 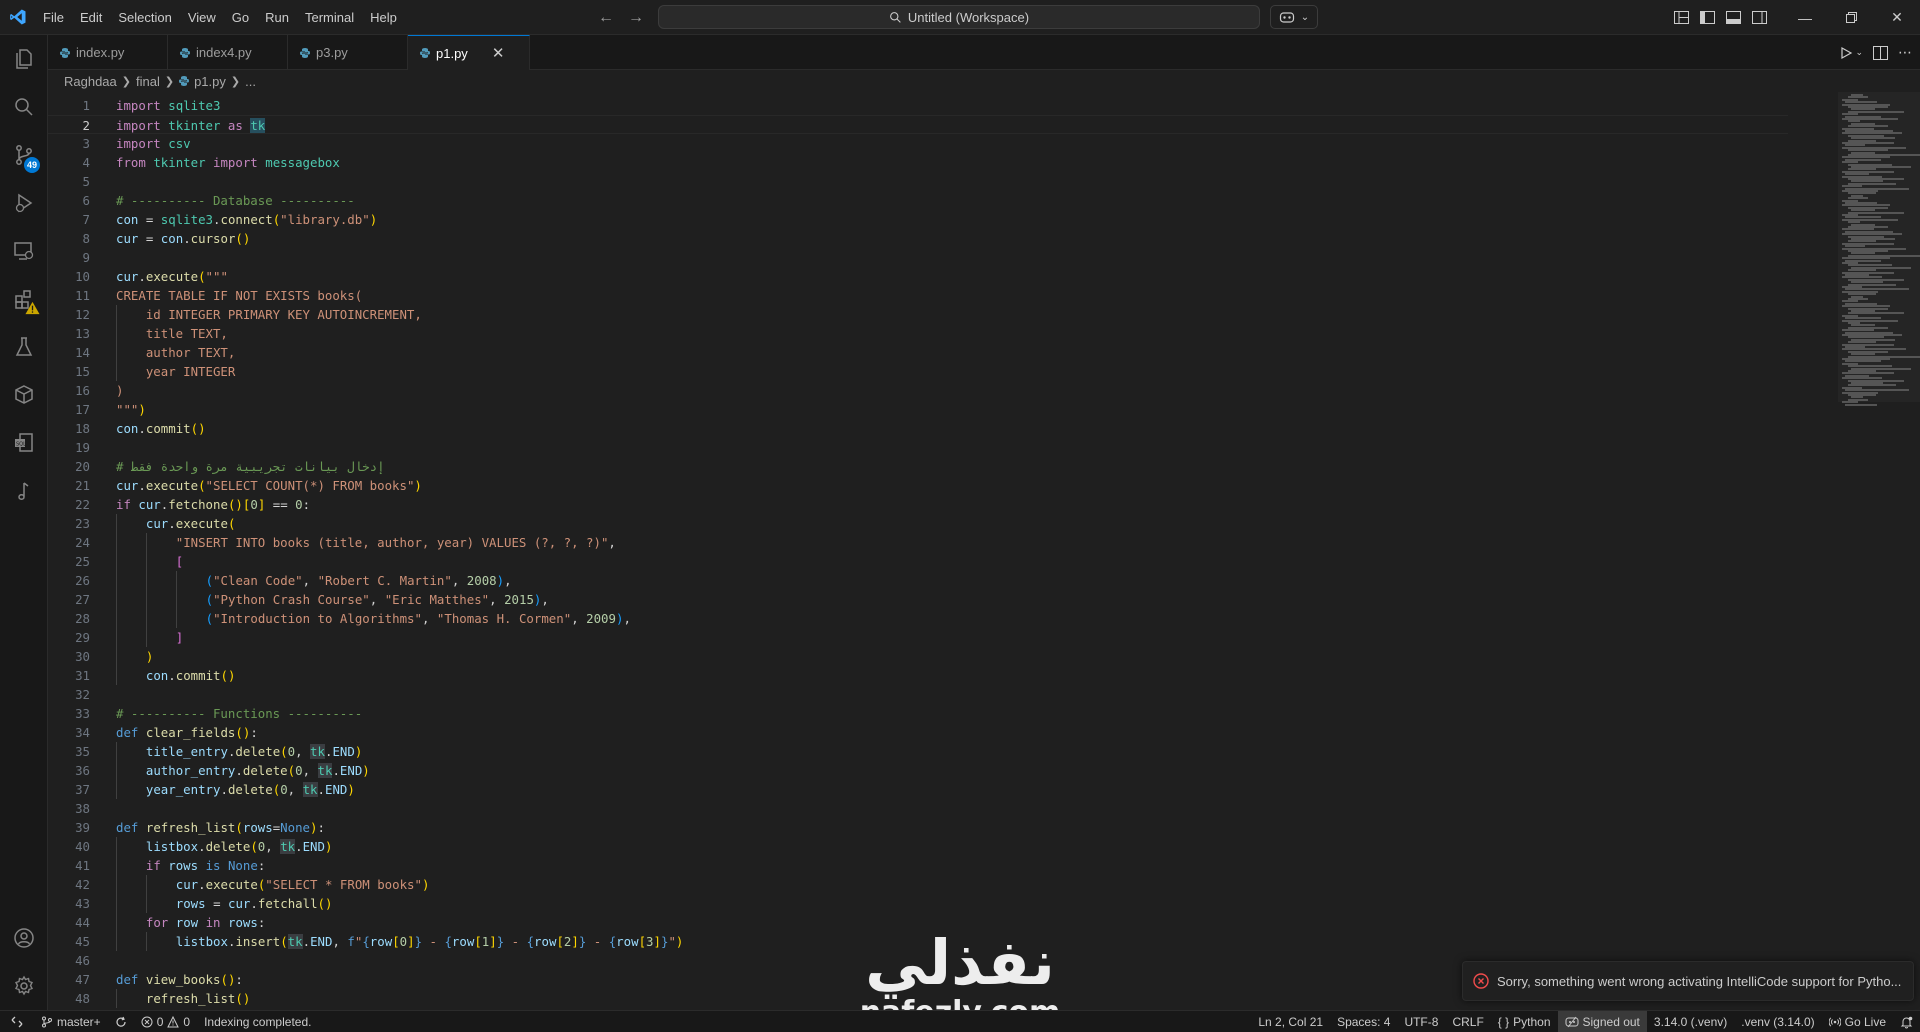 I want to click on containers-icon, so click(x=24, y=395).